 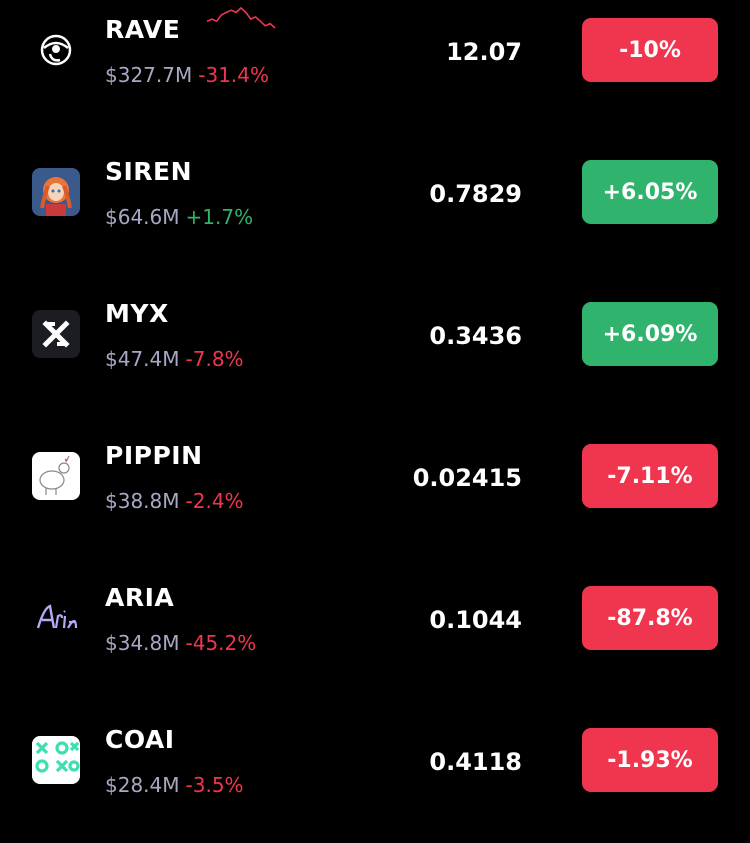 I want to click on market-cap: $38.8M, so click(x=142, y=501).